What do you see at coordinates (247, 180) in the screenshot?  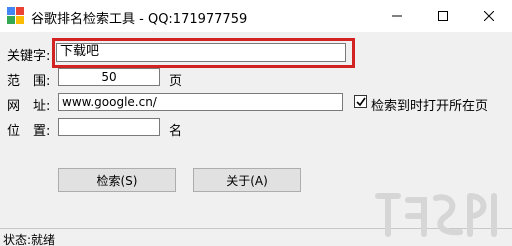 I see `about-button: 关于(A)` at bounding box center [247, 180].